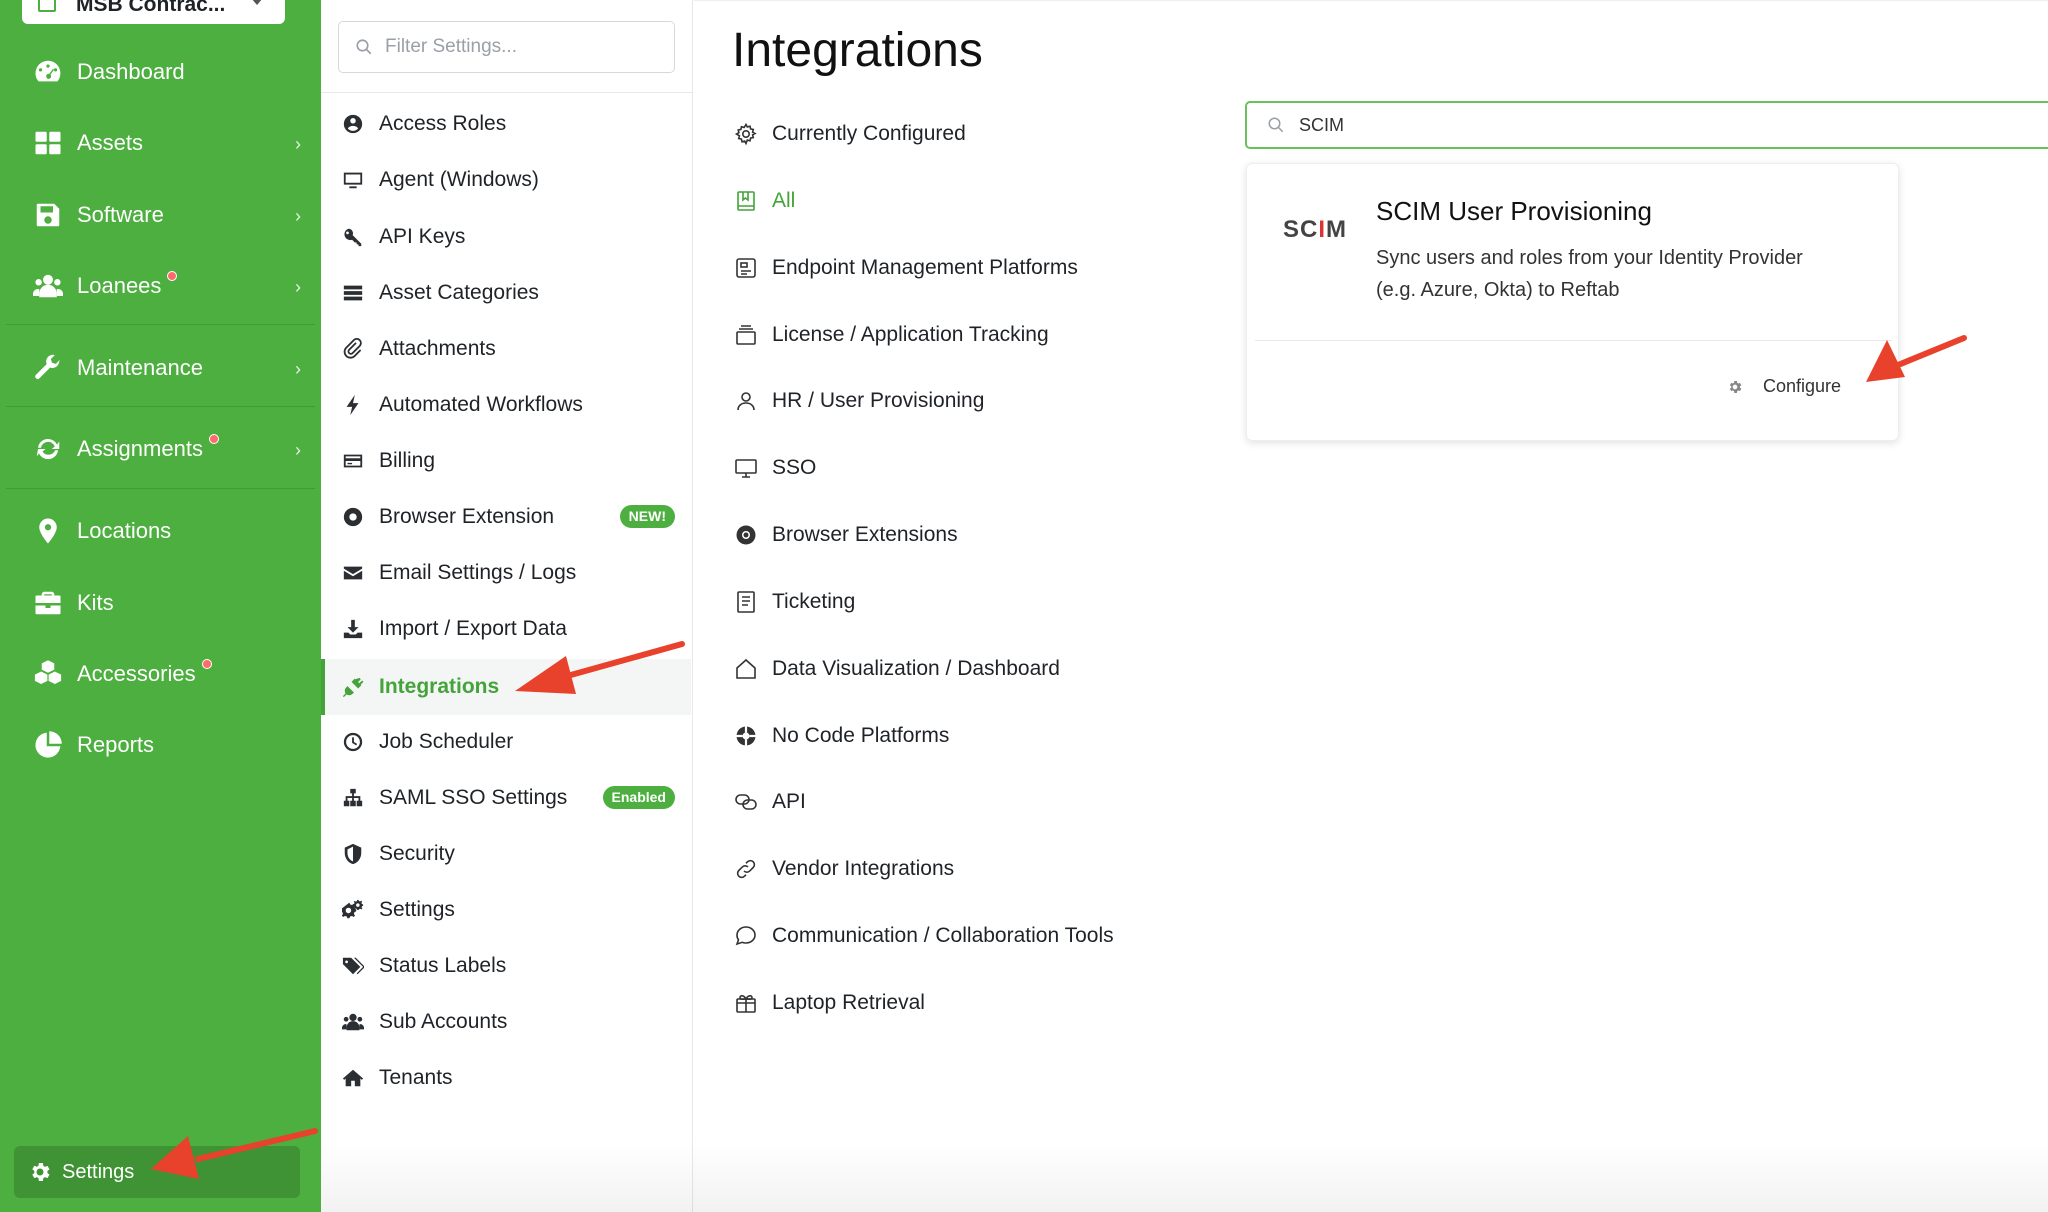 Image resolution: width=2048 pixels, height=1212 pixels. Describe the element at coordinates (48, 72) in the screenshot. I see `dashboard-icon` at that location.